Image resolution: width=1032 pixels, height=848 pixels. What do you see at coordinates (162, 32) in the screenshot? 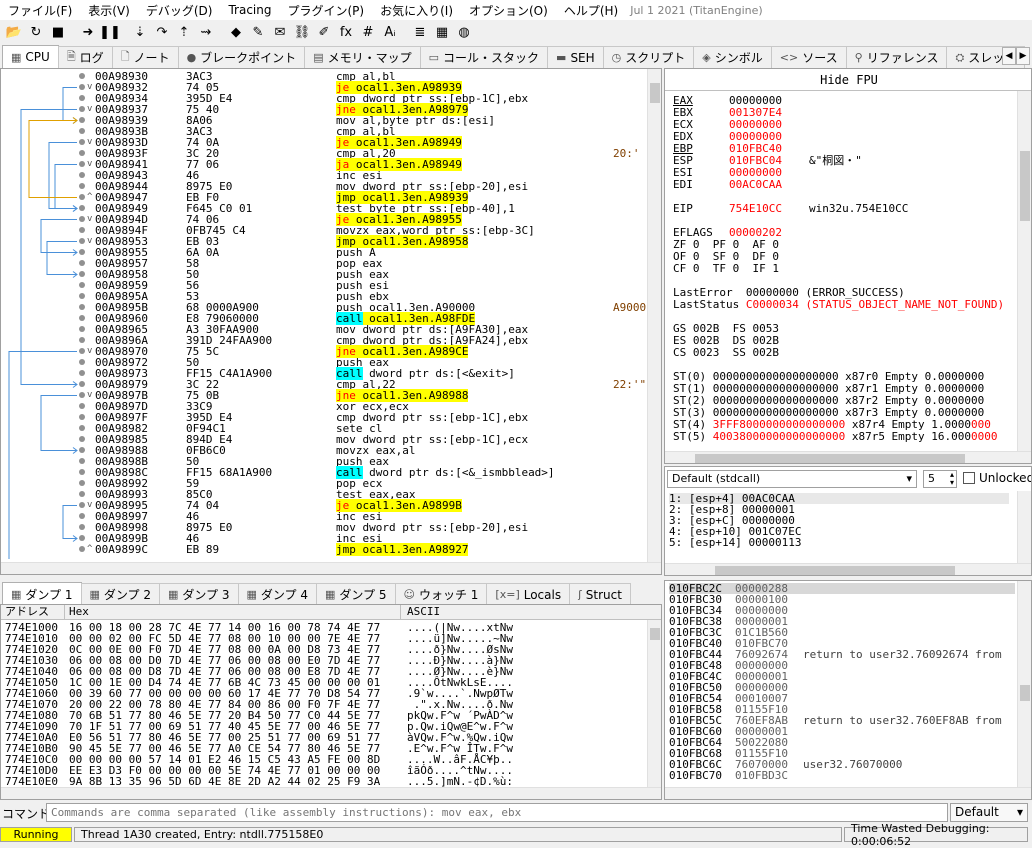
I see `step-over-icon: ↷` at bounding box center [162, 32].